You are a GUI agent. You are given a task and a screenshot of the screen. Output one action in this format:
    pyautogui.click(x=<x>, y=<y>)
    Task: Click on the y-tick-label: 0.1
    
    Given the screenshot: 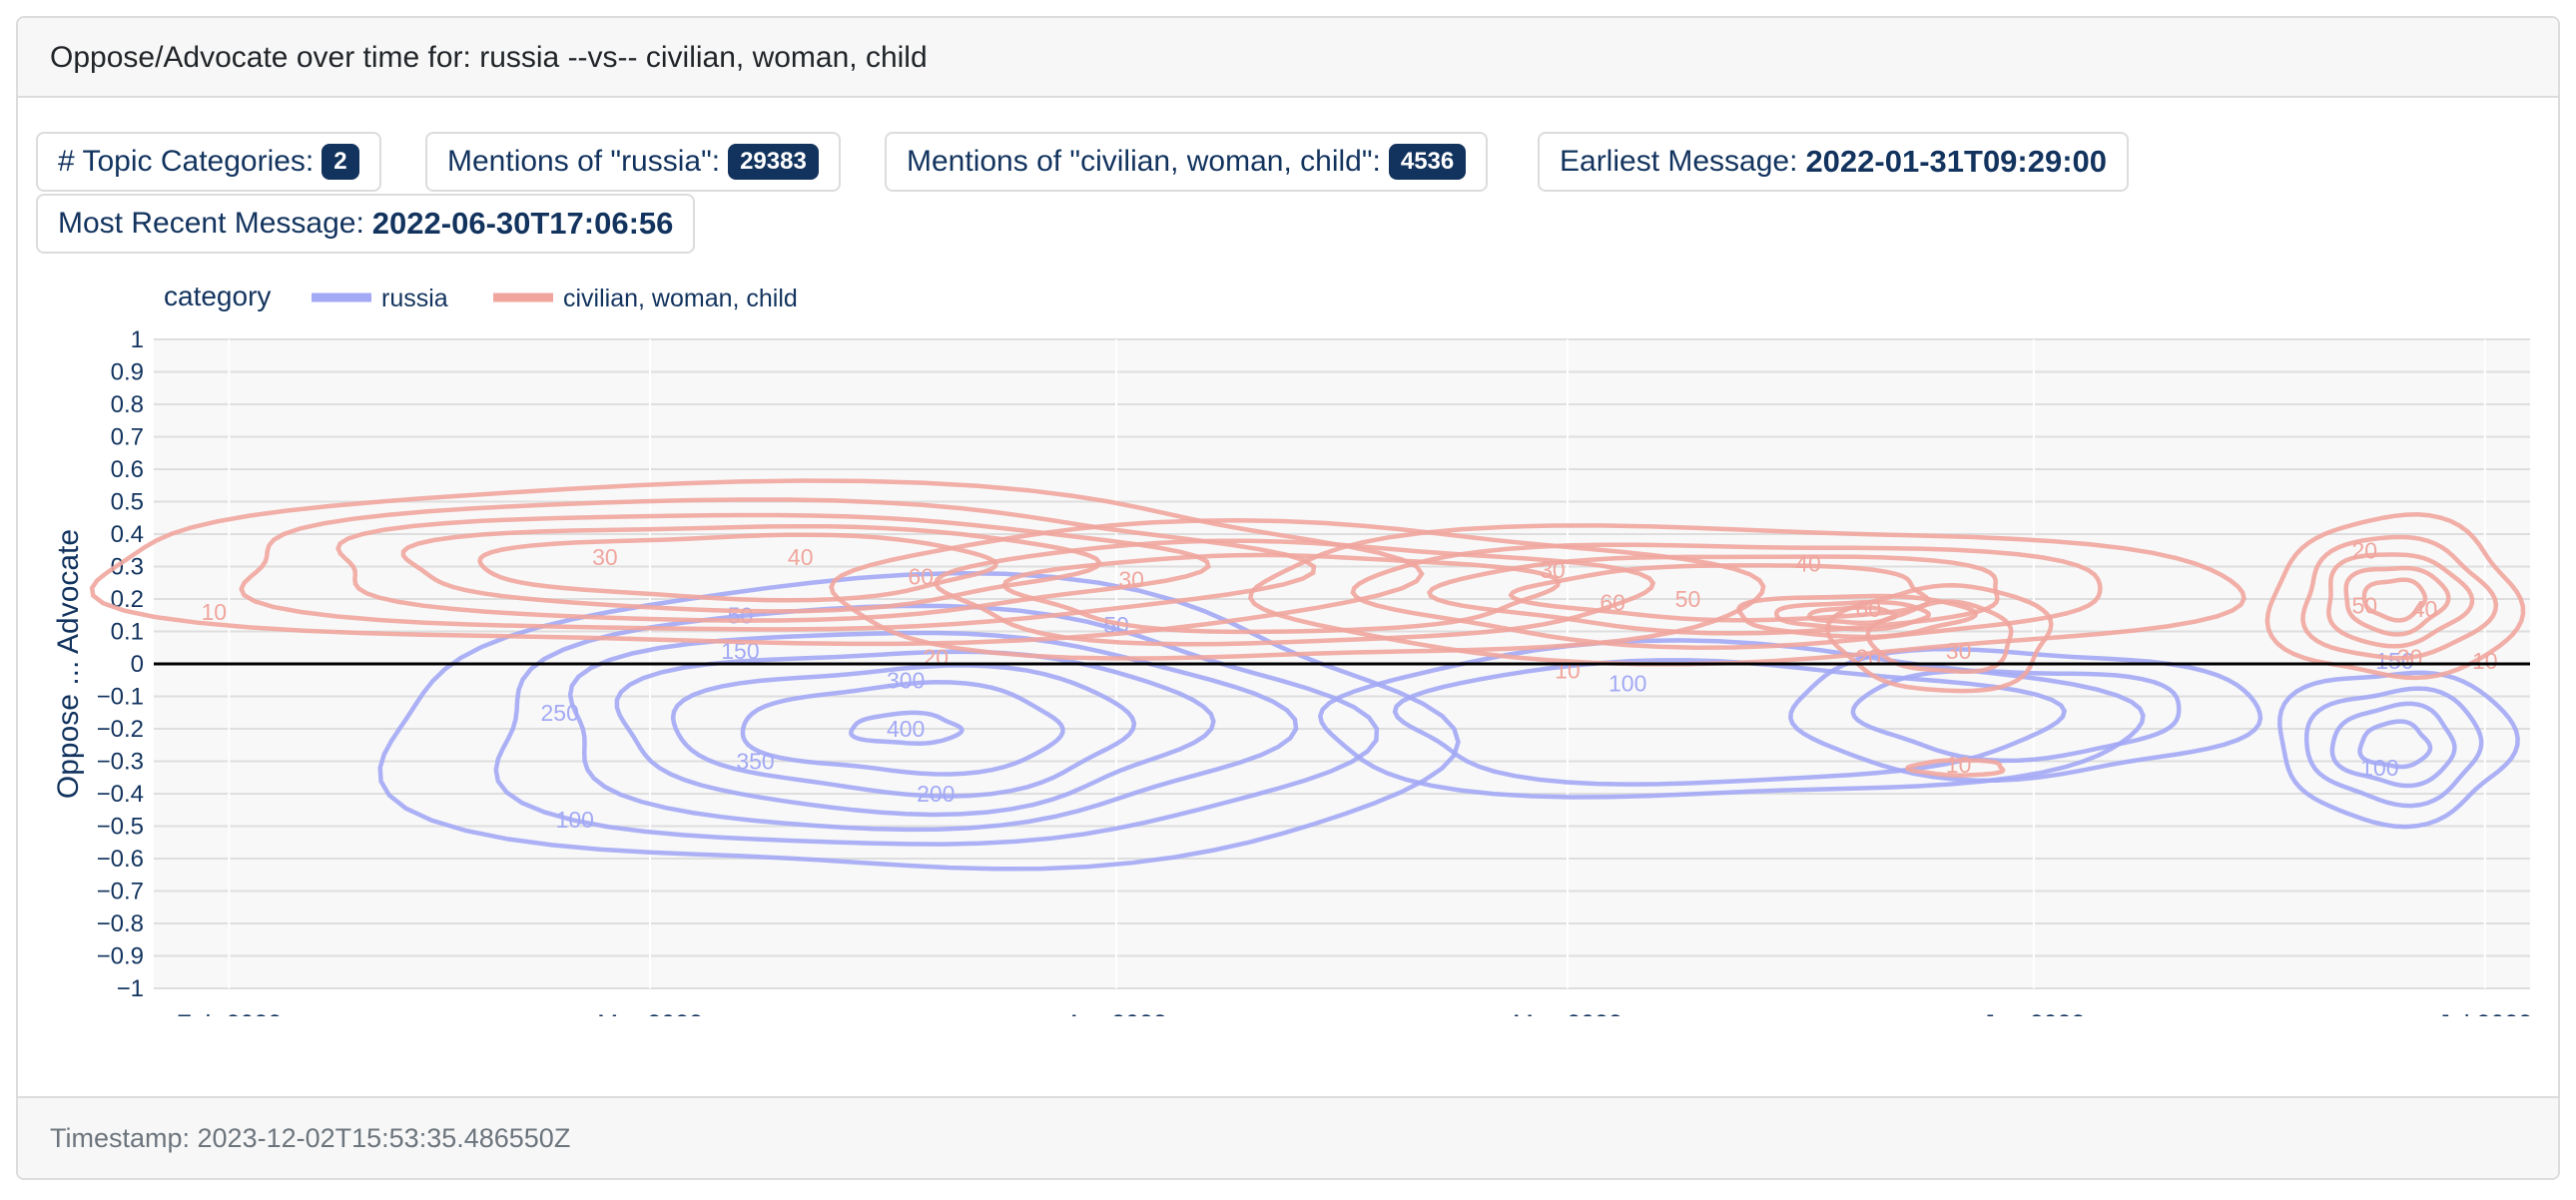 What is the action you would take?
    pyautogui.click(x=128, y=632)
    